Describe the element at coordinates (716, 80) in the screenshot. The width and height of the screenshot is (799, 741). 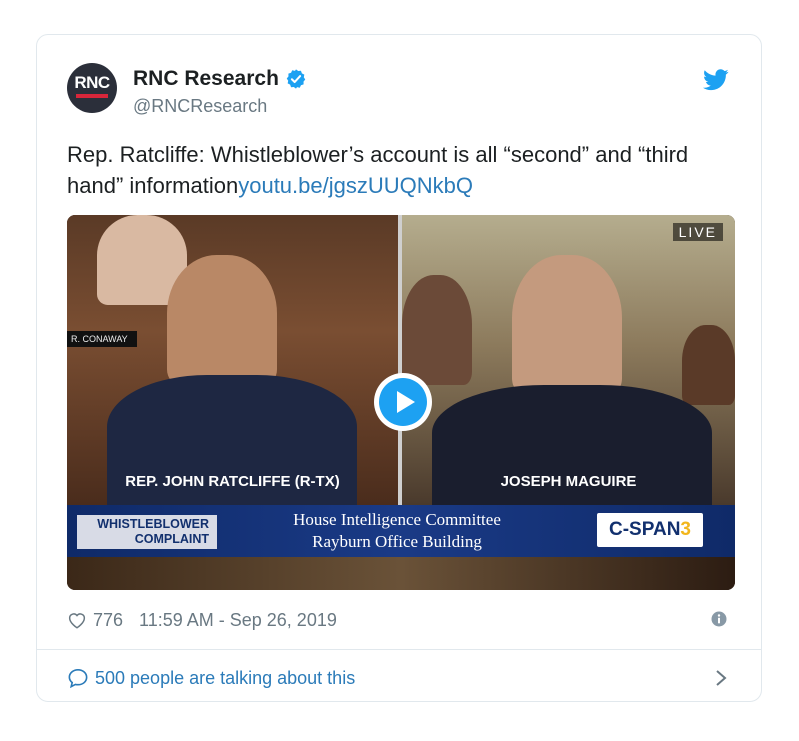
I see `twitter-bird-icon` at that location.